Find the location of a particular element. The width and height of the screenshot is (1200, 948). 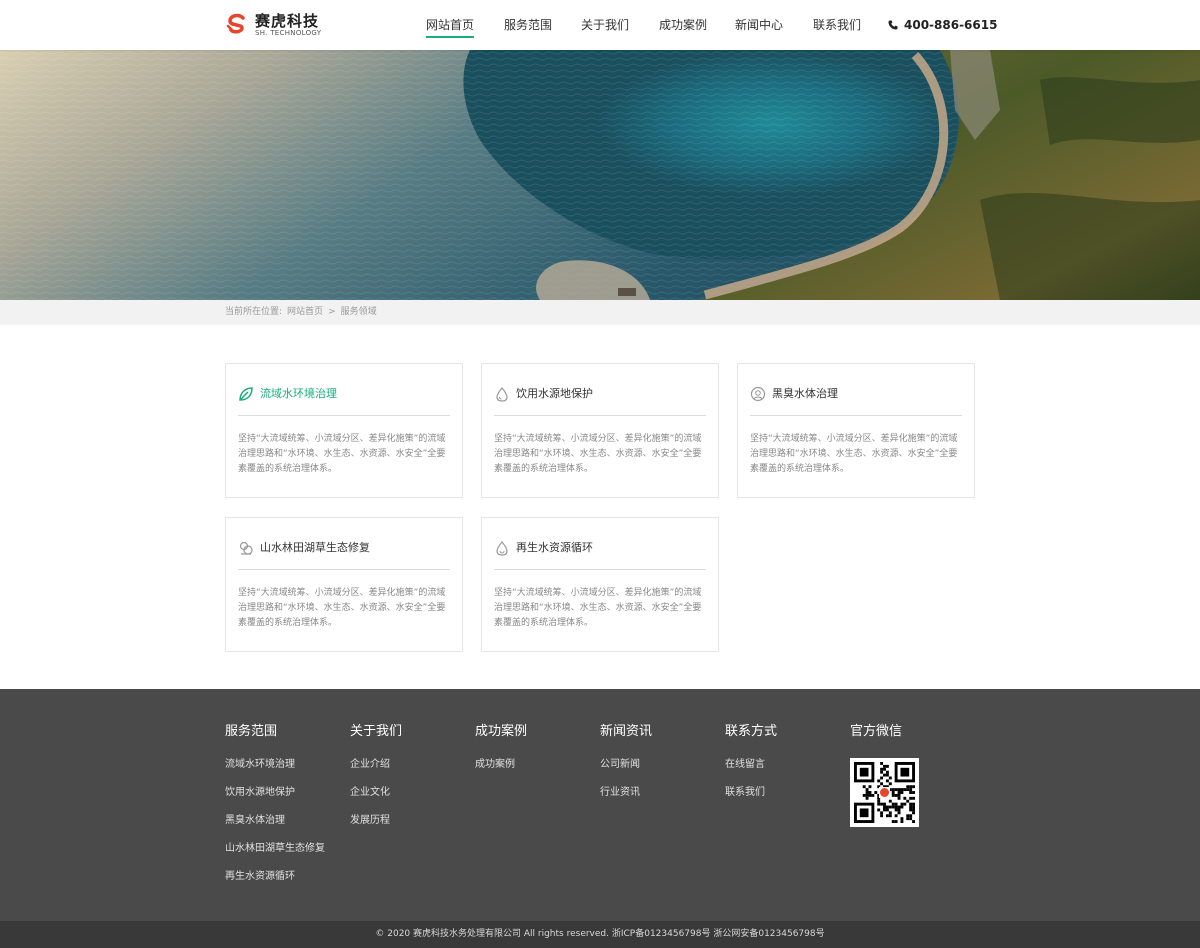

service-card-header: 饮用水源地保护 is located at coordinates (600, 401).